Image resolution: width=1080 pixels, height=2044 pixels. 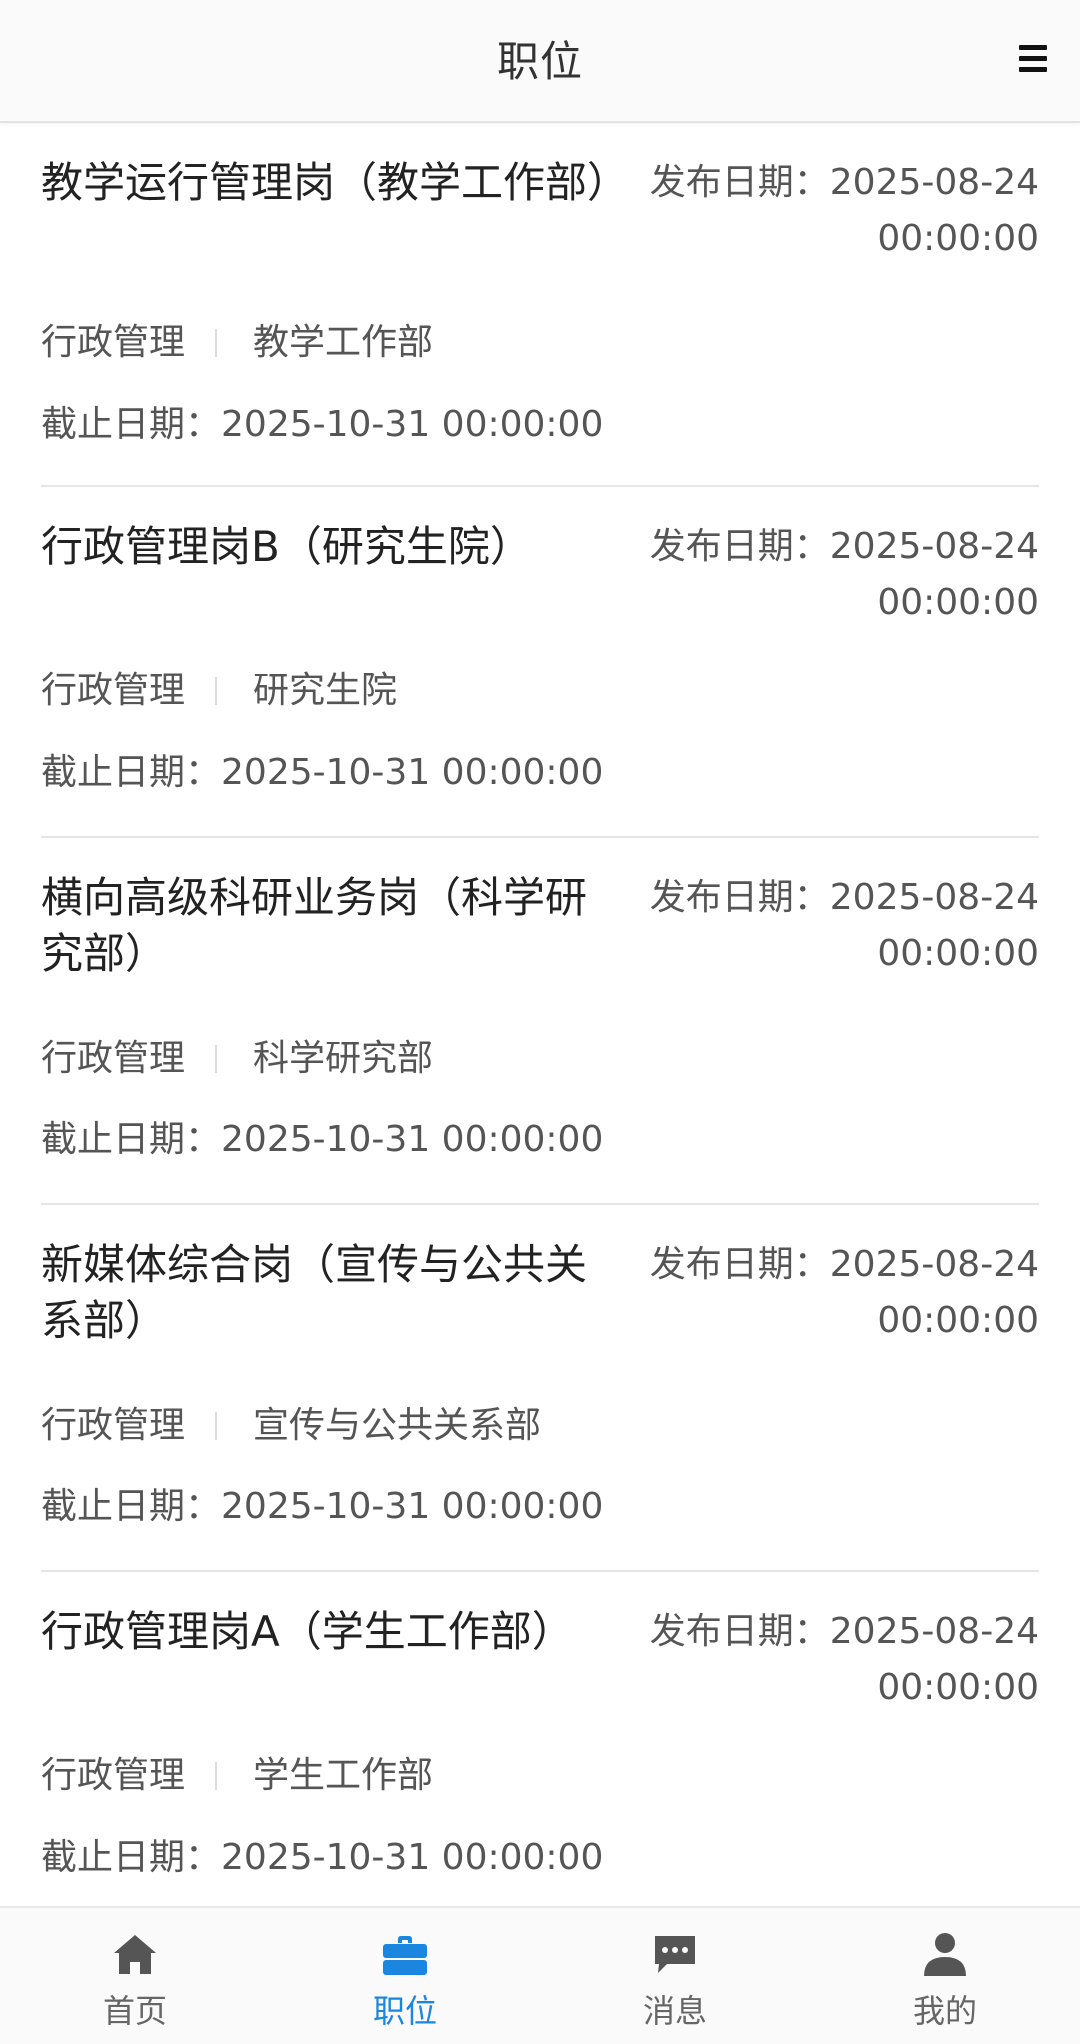 I want to click on briefcase-icon, so click(x=405, y=1955).